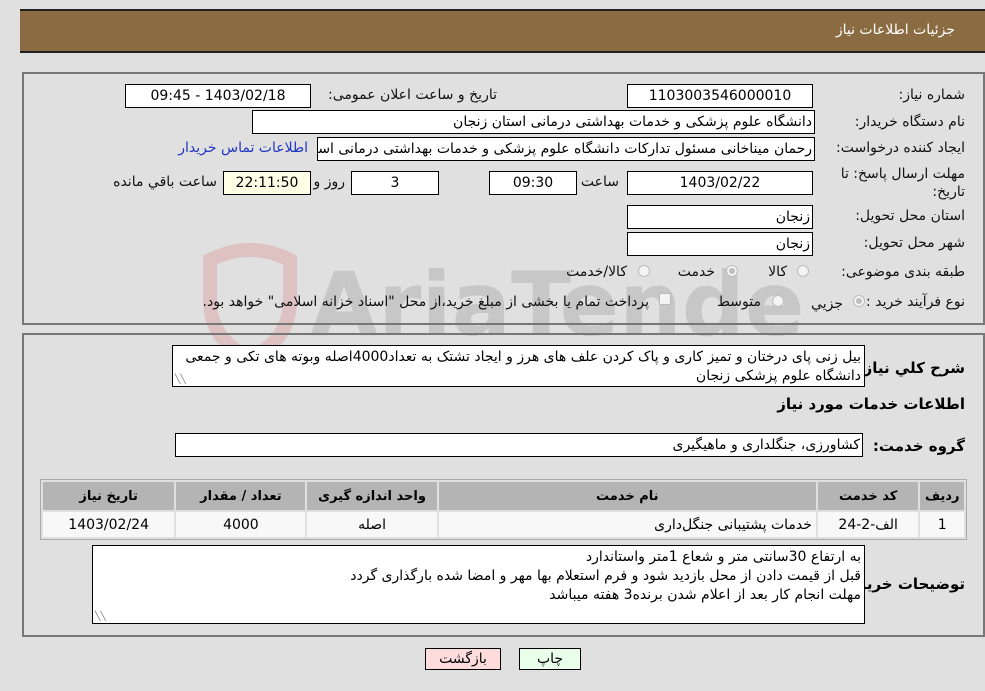  I want to click on process-radio-medium, so click(778, 301).